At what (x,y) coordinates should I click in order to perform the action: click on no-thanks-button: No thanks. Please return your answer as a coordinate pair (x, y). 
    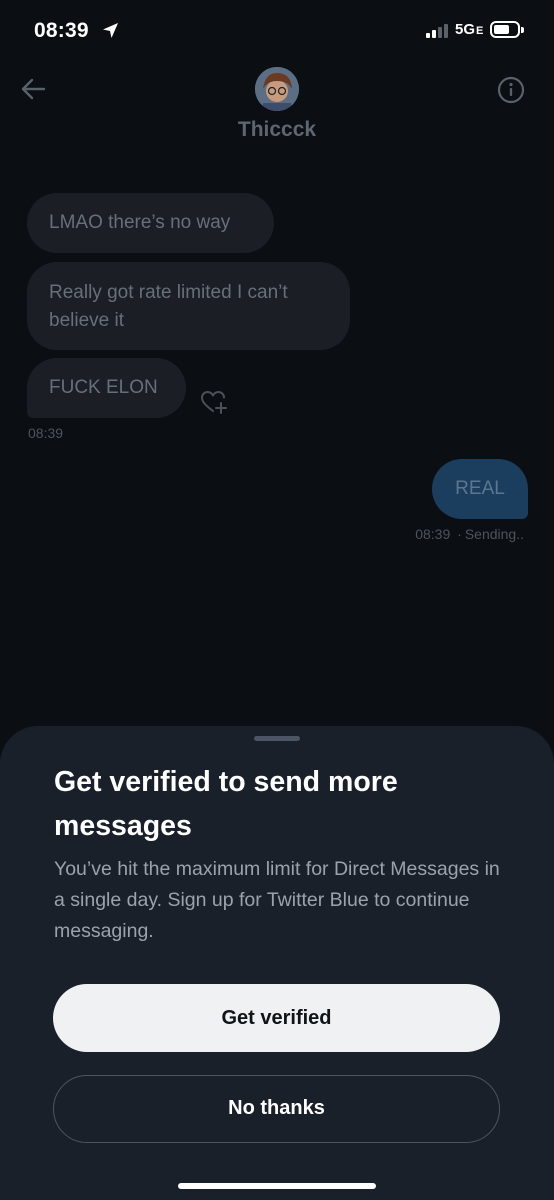
    Looking at the image, I should click on (276, 1109).